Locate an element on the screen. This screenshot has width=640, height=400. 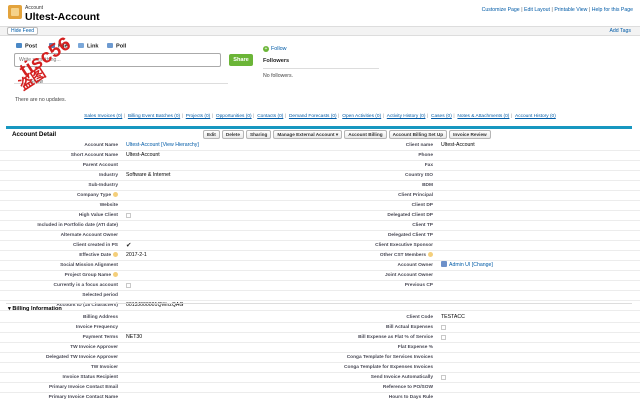
field-label-invoice-status-recipient: Invoice Status Recipient is located at coordinates (90, 377).